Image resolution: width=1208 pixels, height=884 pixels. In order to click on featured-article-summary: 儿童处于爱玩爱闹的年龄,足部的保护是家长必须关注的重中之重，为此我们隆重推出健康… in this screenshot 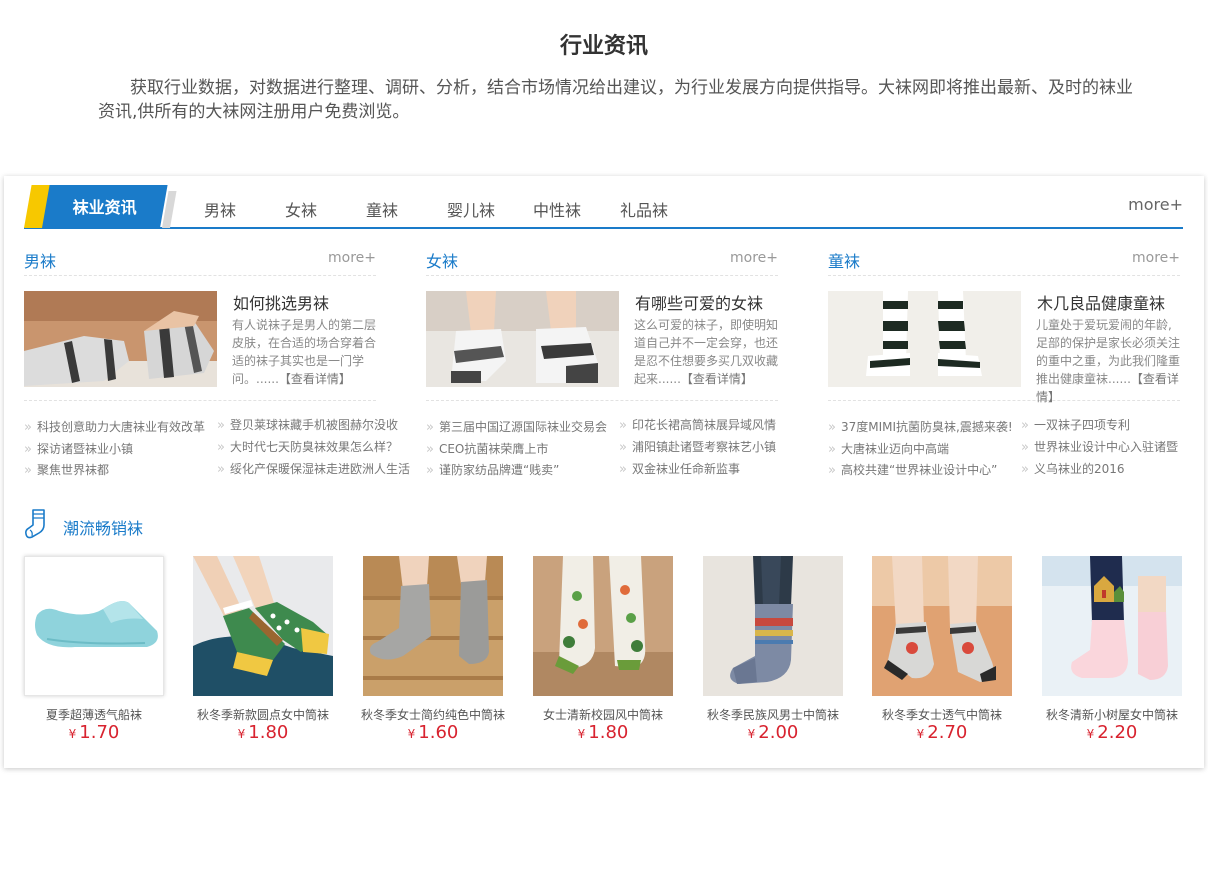, I will do `click(1108, 361)`.